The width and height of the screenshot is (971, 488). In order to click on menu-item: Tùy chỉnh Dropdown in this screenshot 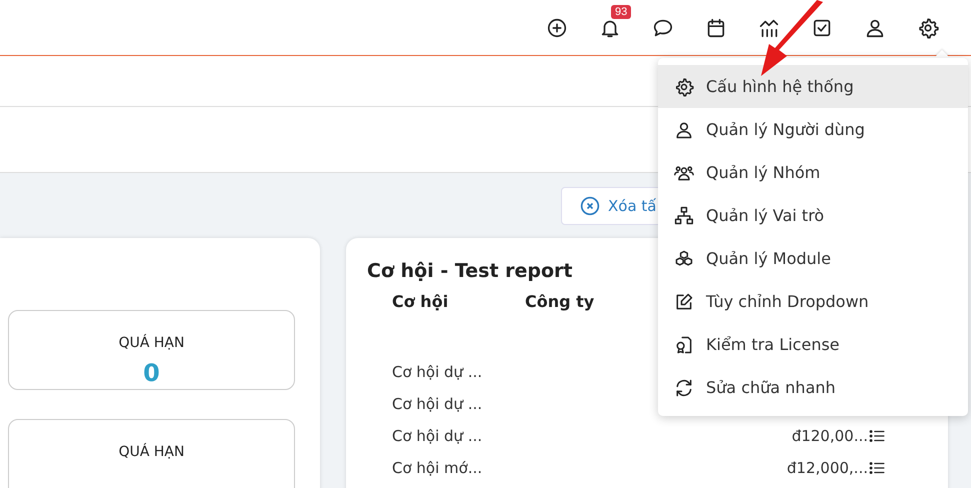, I will do `click(813, 301)`.